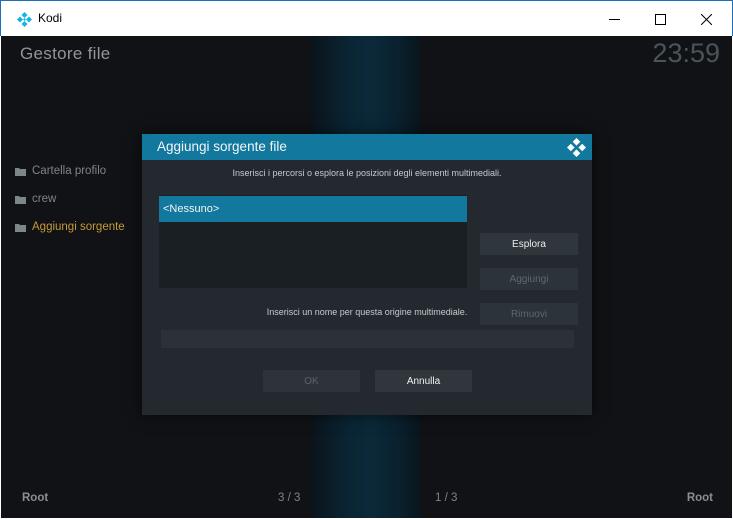  I want to click on window-titlebar: Kodi, so click(366, 18).